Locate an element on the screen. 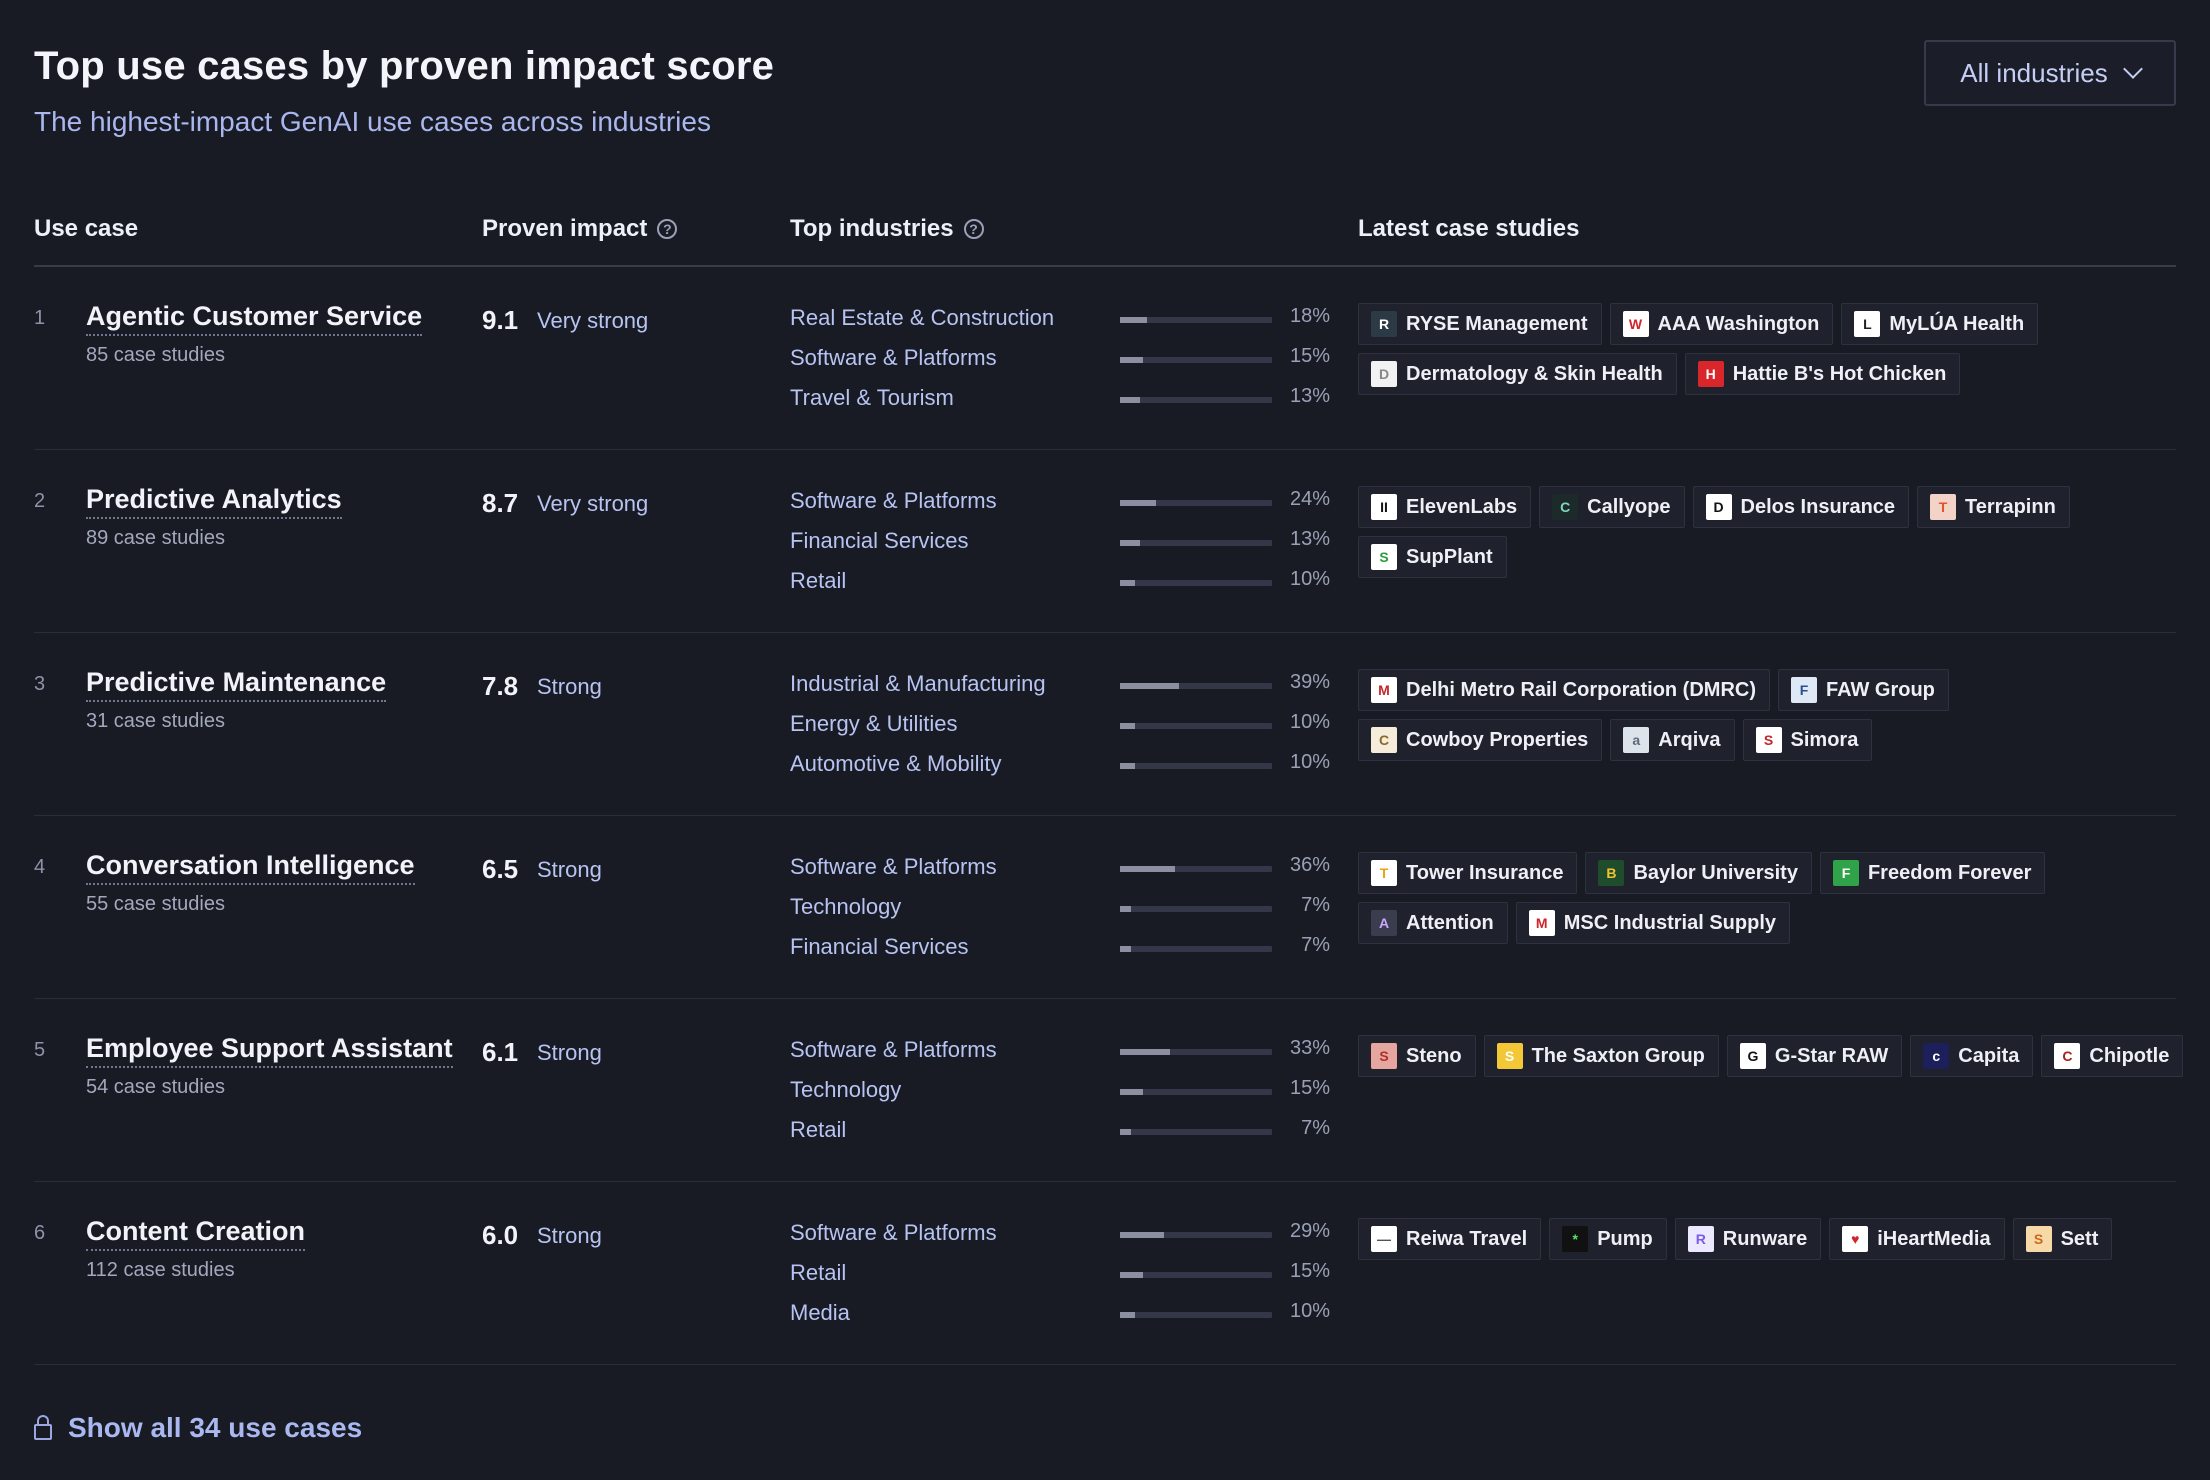  case-study-chip: a Arqiva is located at coordinates (1672, 740).